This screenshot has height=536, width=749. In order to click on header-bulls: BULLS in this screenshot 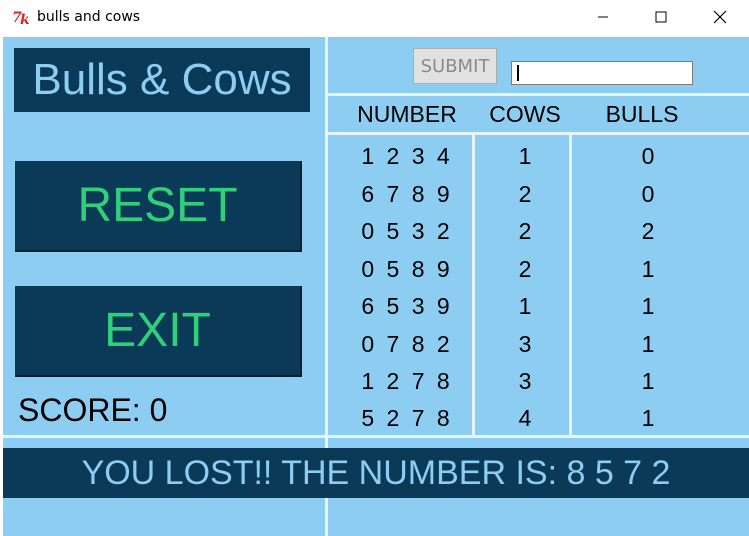, I will do `click(642, 114)`.